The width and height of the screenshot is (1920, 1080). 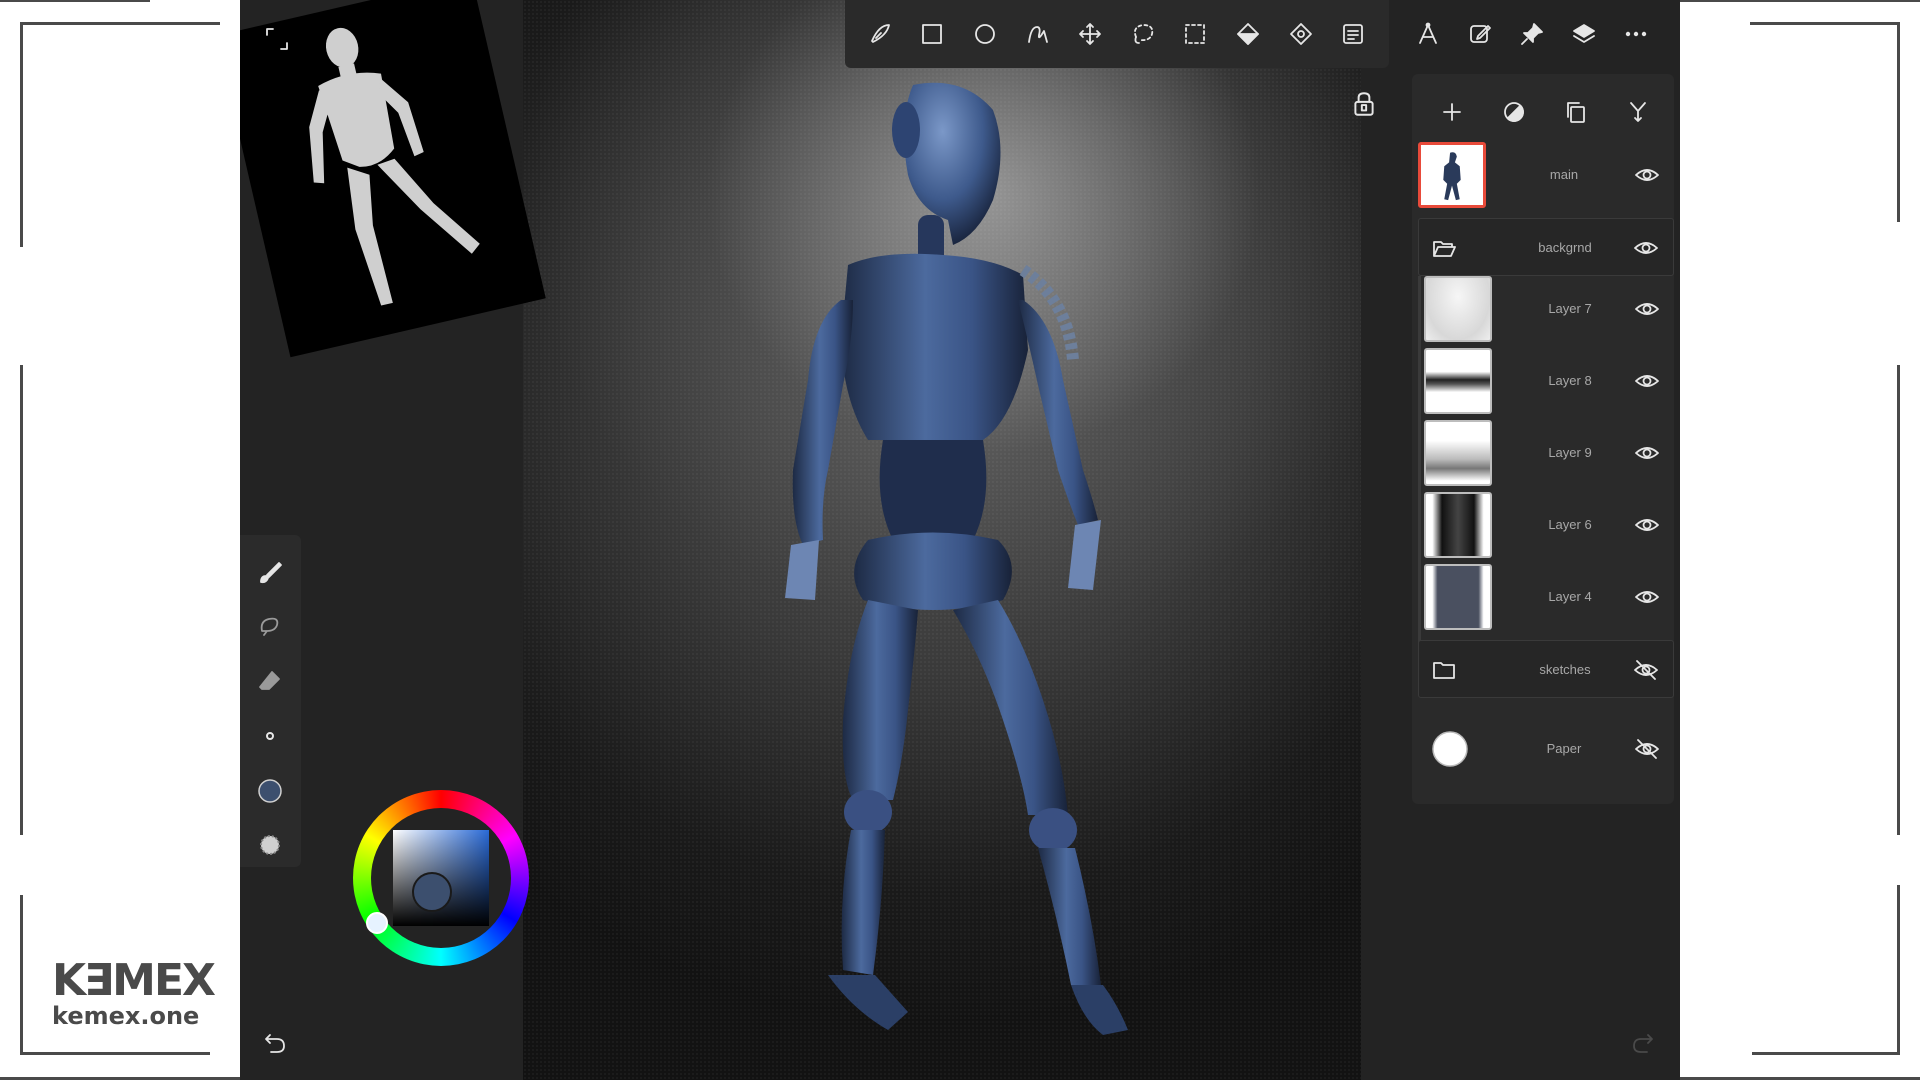 What do you see at coordinates (1532, 34) in the screenshot?
I see `pin-icon` at bounding box center [1532, 34].